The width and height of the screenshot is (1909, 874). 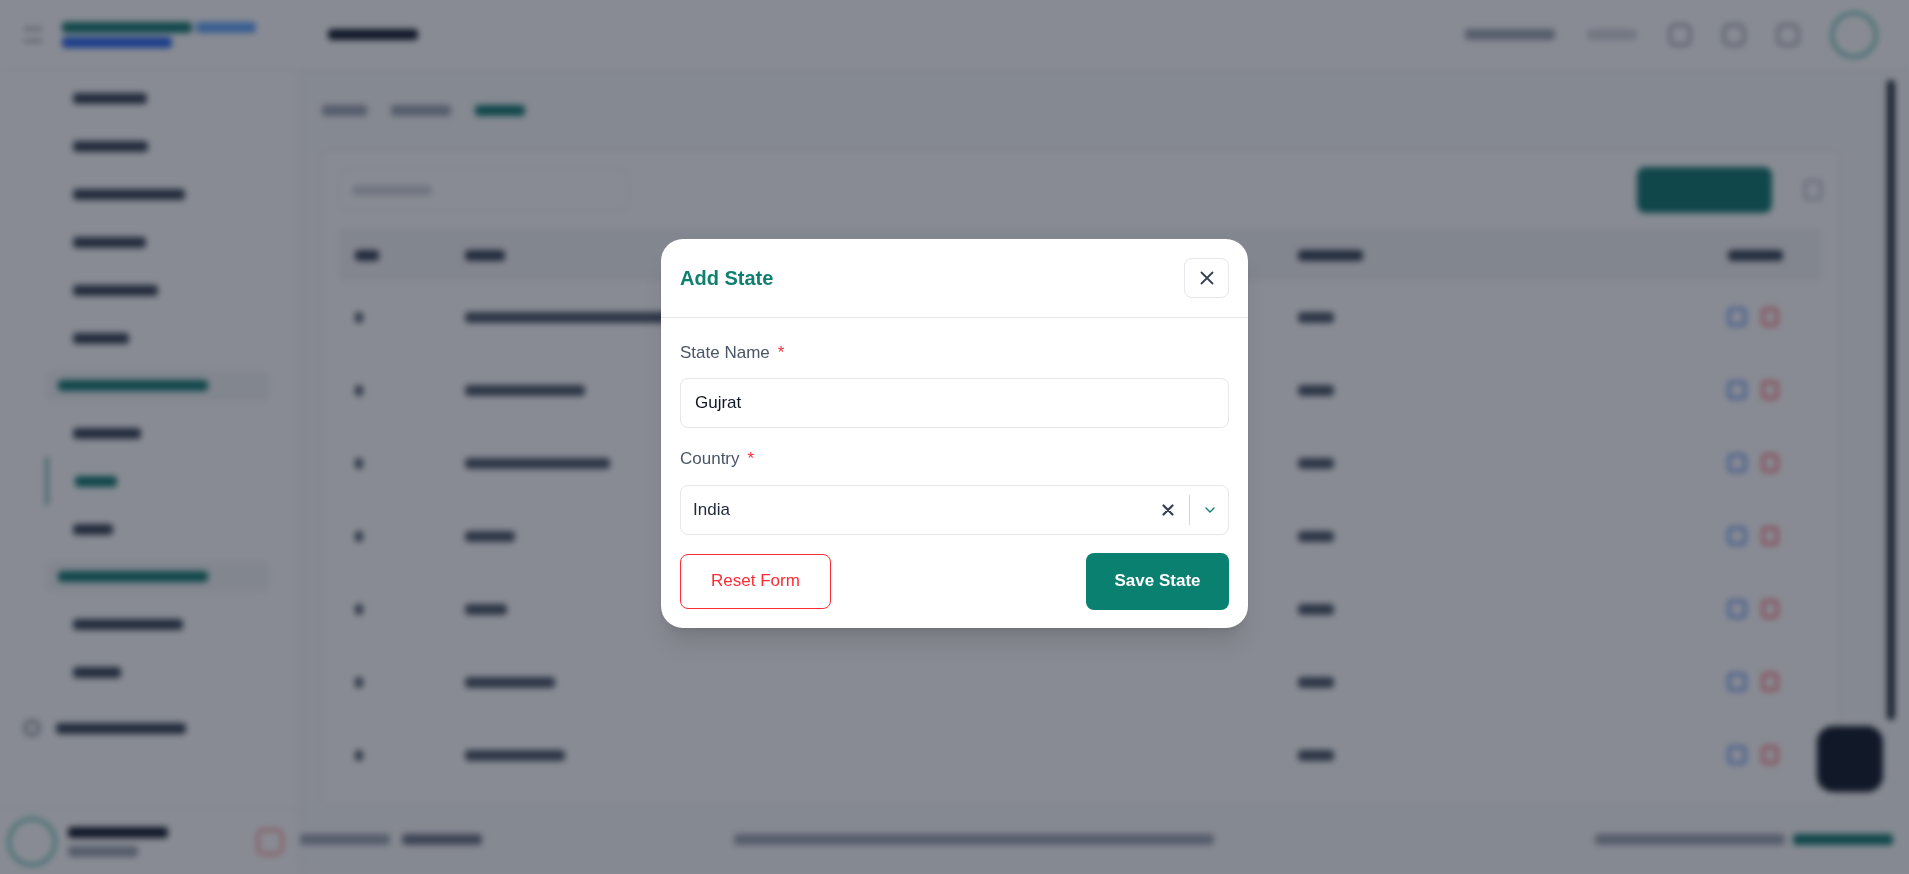 What do you see at coordinates (954, 509) in the screenshot?
I see `select-field: India` at bounding box center [954, 509].